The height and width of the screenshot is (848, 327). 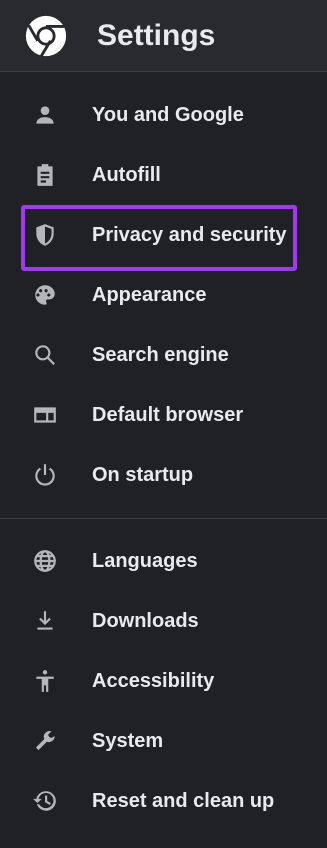 What do you see at coordinates (45, 475) in the screenshot?
I see `power-icon` at bounding box center [45, 475].